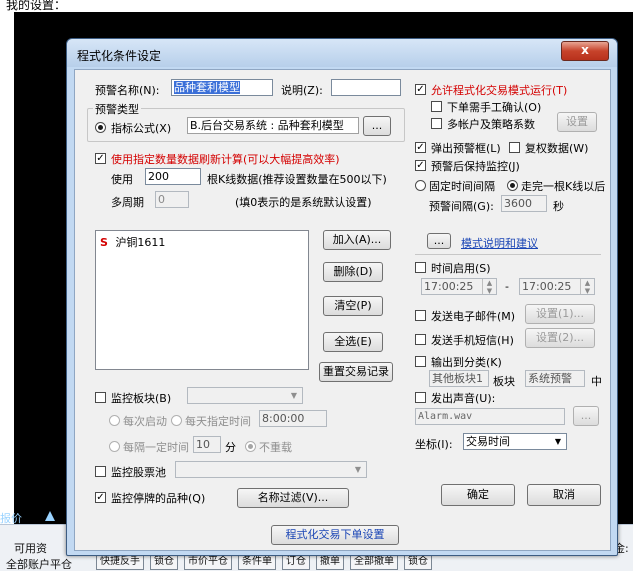 This screenshot has height=572, width=633. I want to click on sound-checkbox, so click(420, 397).